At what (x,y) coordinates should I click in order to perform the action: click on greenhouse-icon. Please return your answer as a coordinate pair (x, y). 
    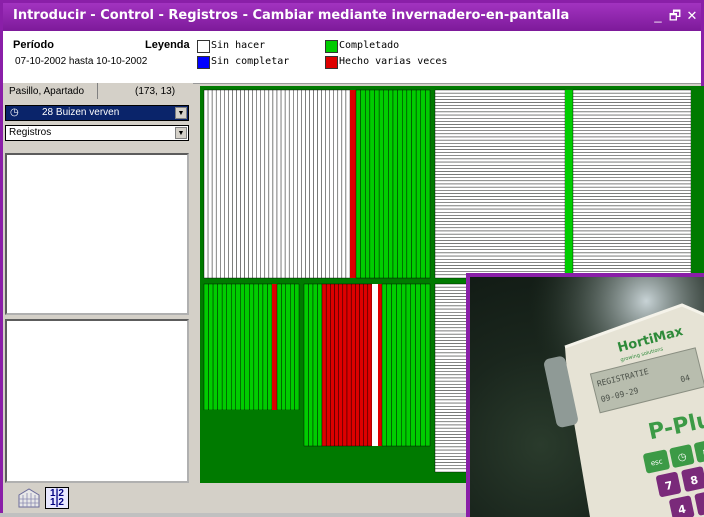
    Looking at the image, I should click on (29, 498).